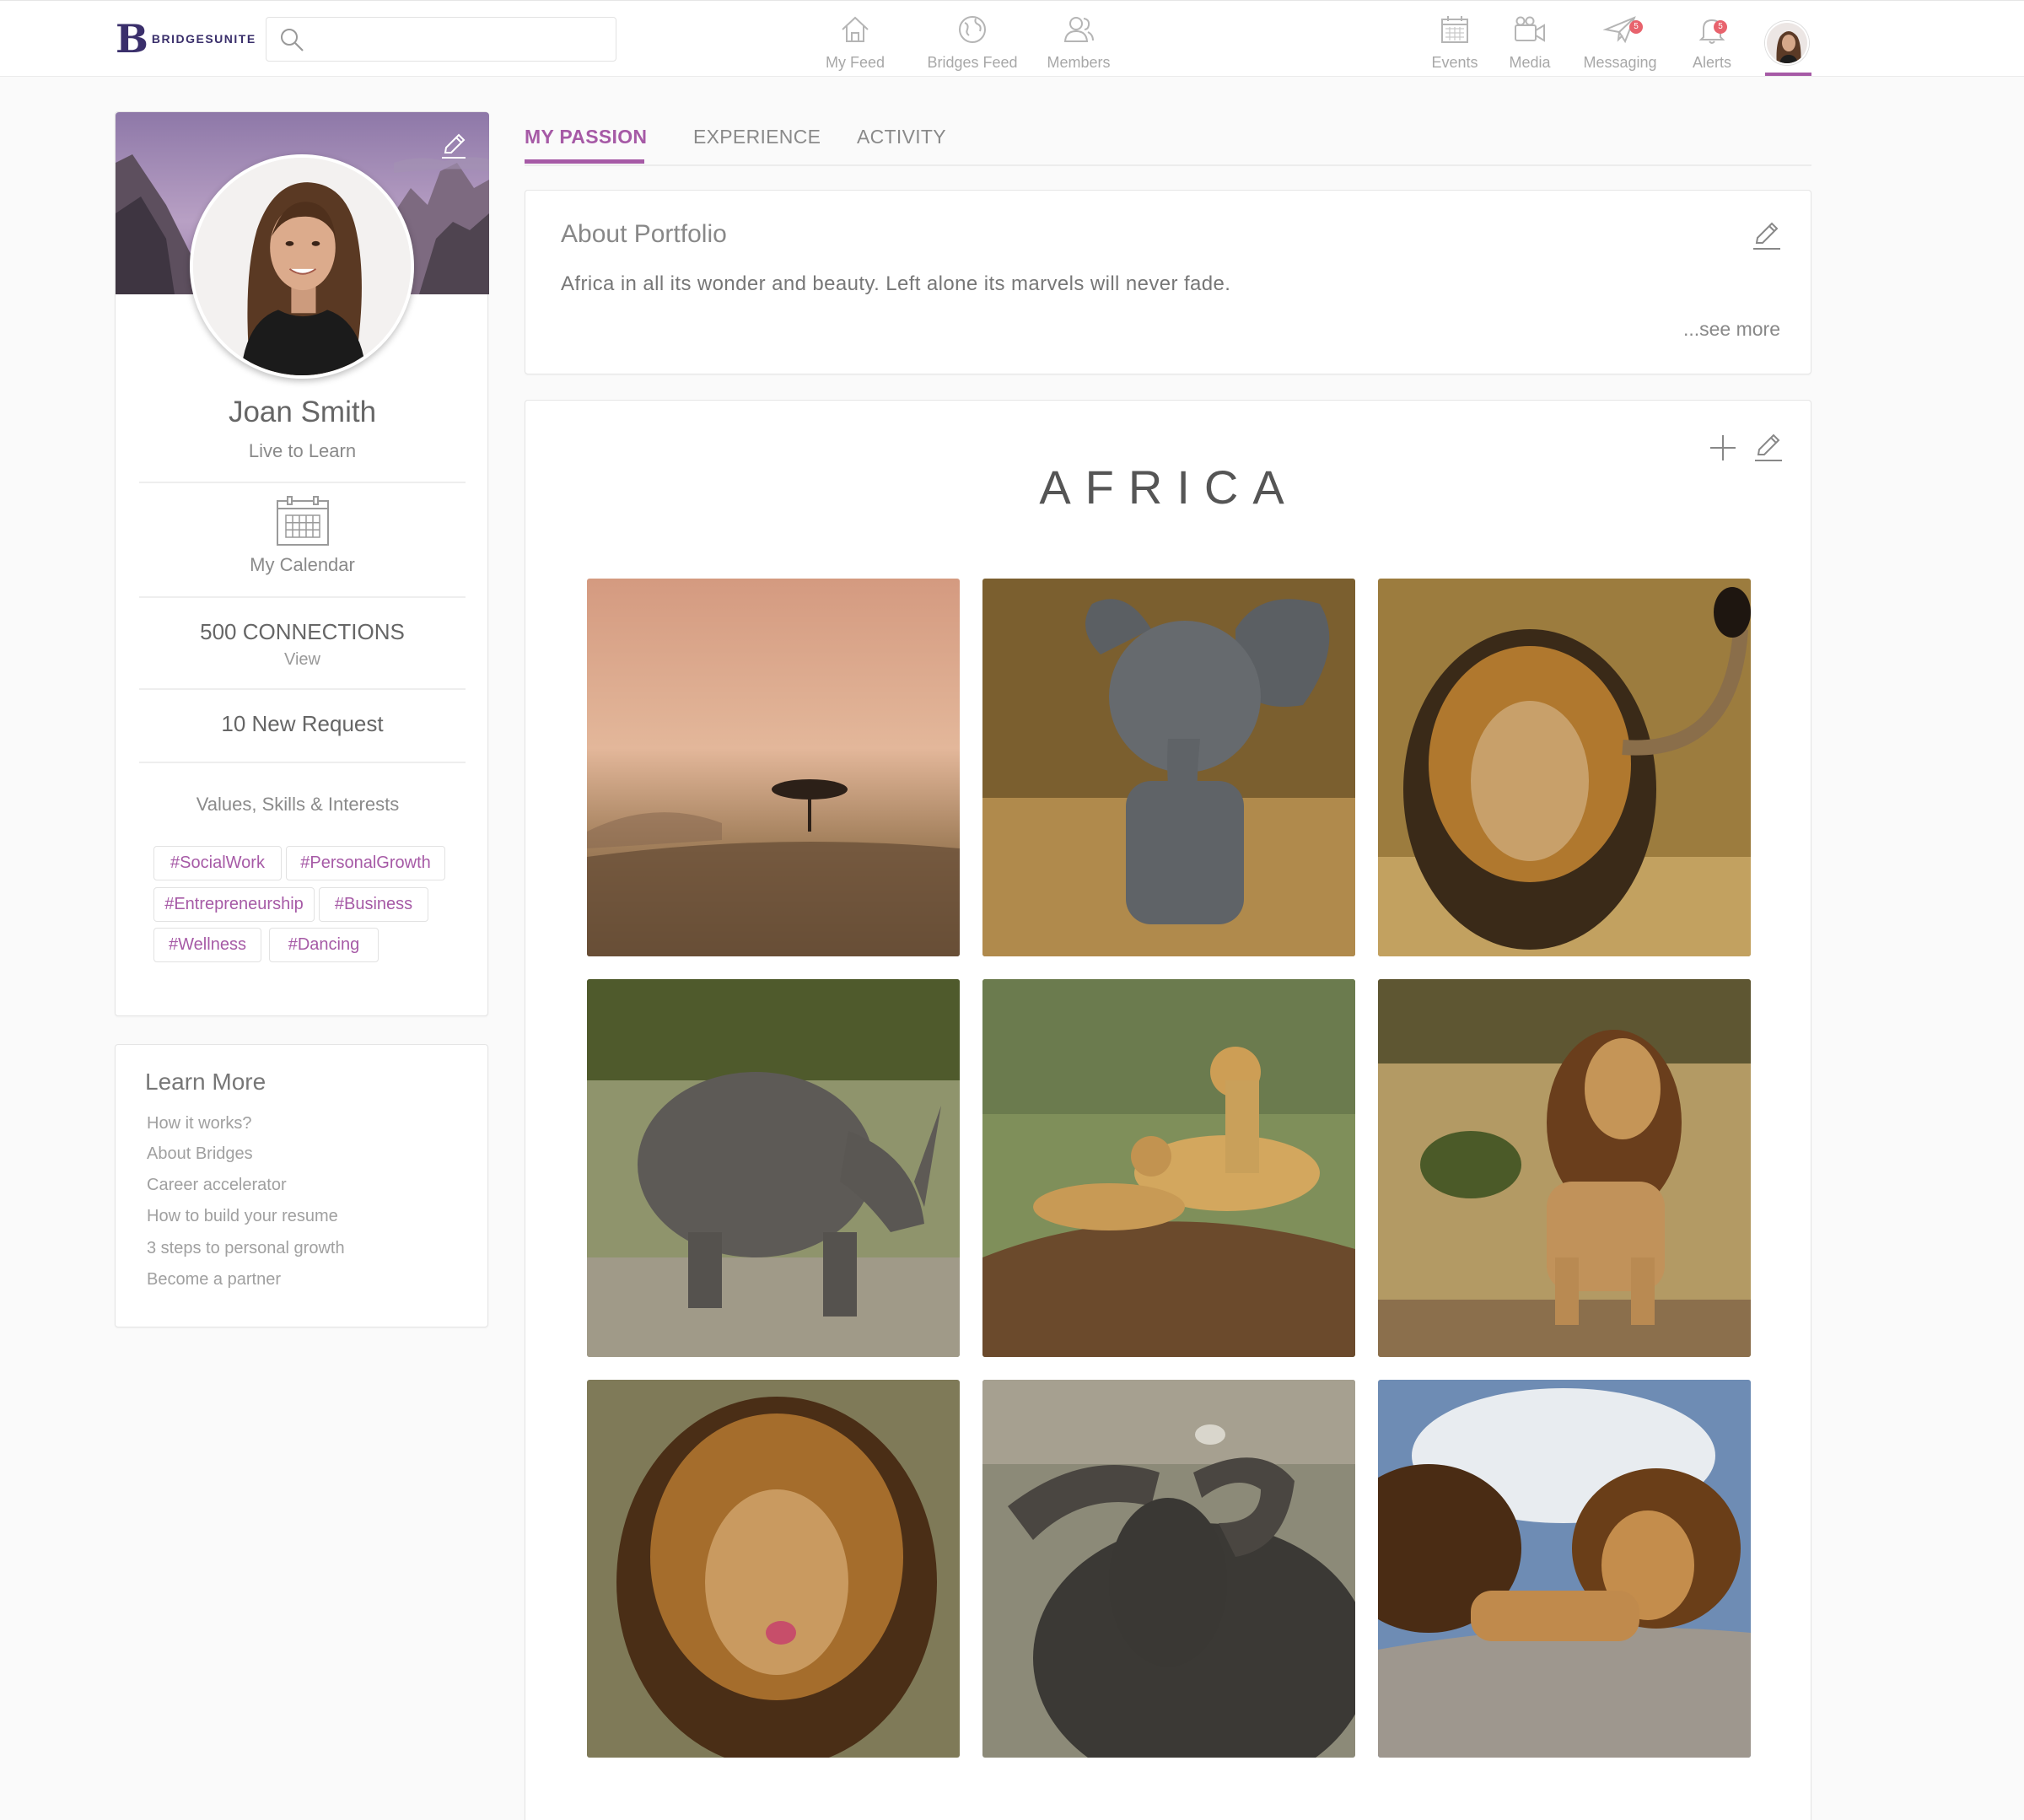 The width and height of the screenshot is (2024, 1820). Describe the element at coordinates (214, 1280) in the screenshot. I see `learn-link-become-partner: Become a partner` at that location.